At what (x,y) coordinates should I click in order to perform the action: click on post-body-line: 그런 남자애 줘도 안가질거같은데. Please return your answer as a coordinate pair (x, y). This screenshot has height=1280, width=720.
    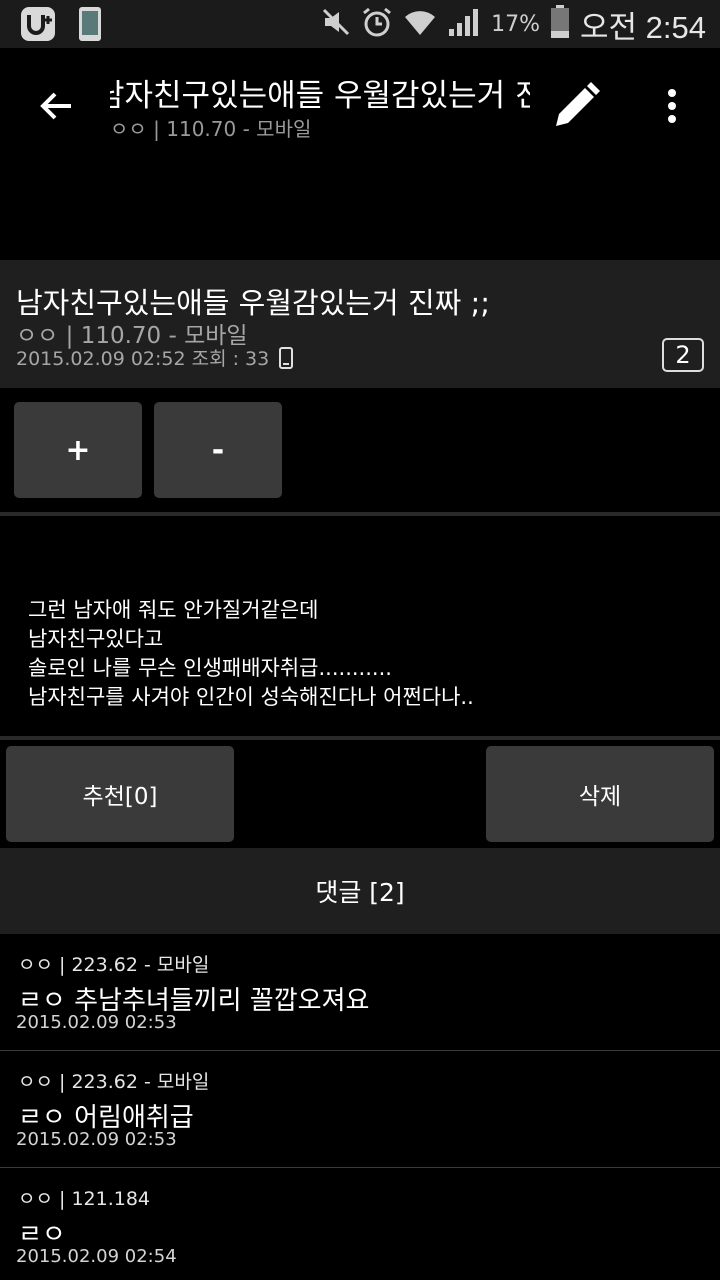
    Looking at the image, I should click on (173, 610).